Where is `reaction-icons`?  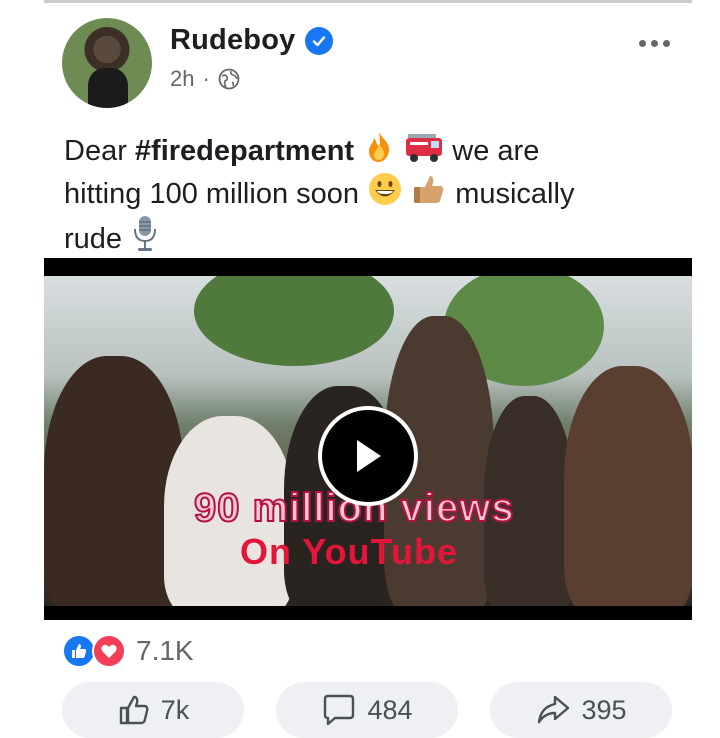 reaction-icons is located at coordinates (95, 651).